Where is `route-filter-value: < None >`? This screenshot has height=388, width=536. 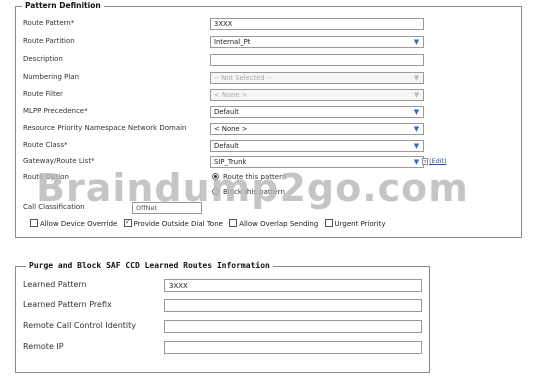
route-filter-value: < None > is located at coordinates (231, 95).